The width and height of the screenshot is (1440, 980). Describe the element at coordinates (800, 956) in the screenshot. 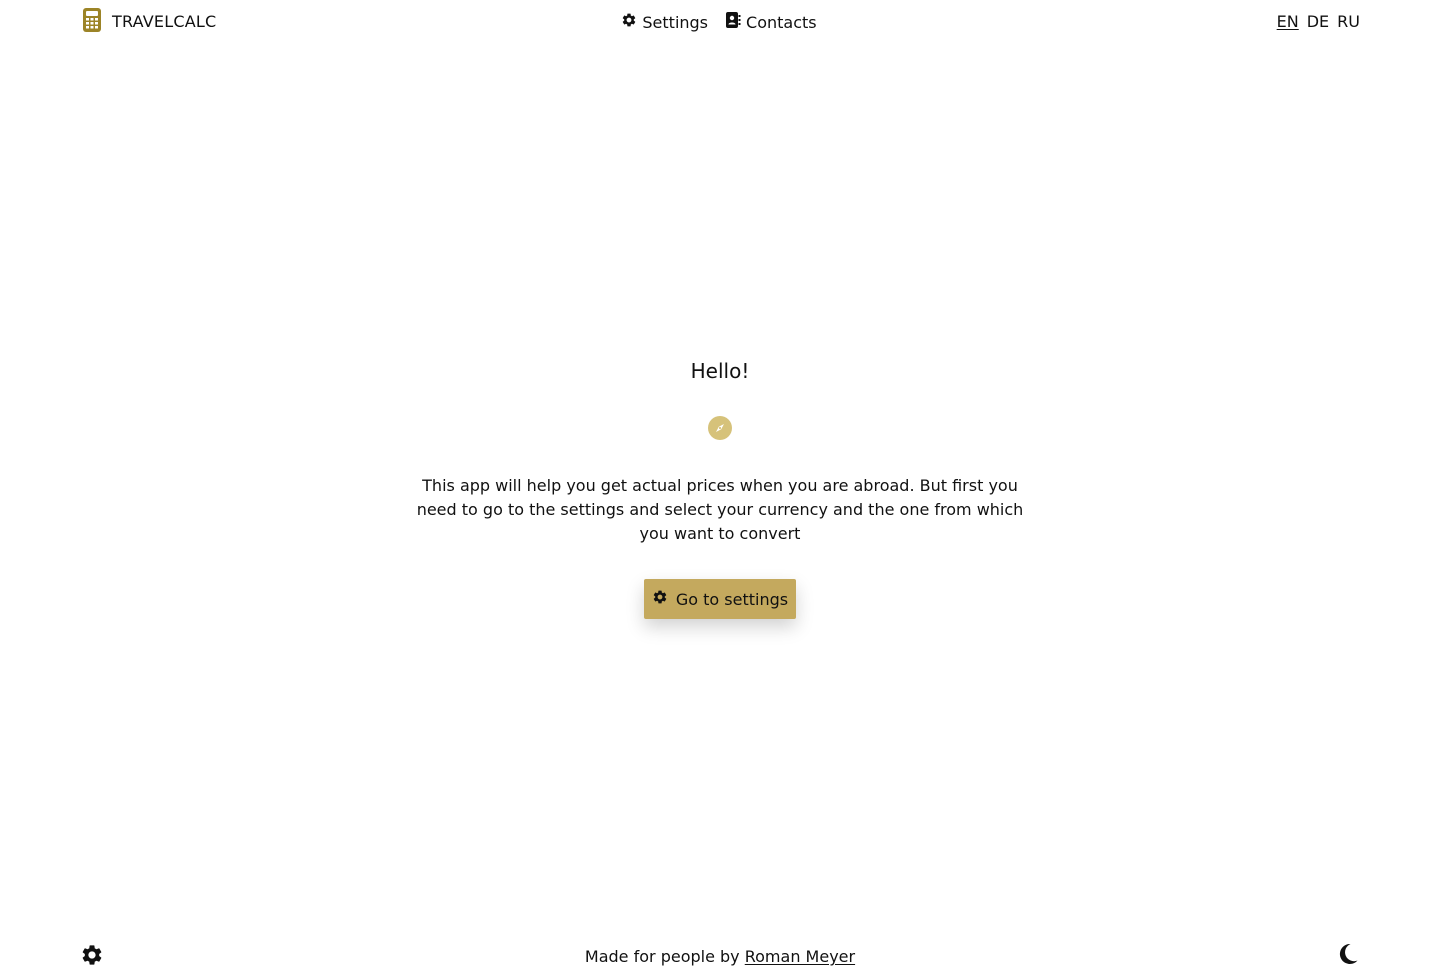

I see `author-link: Roman Meyer` at that location.